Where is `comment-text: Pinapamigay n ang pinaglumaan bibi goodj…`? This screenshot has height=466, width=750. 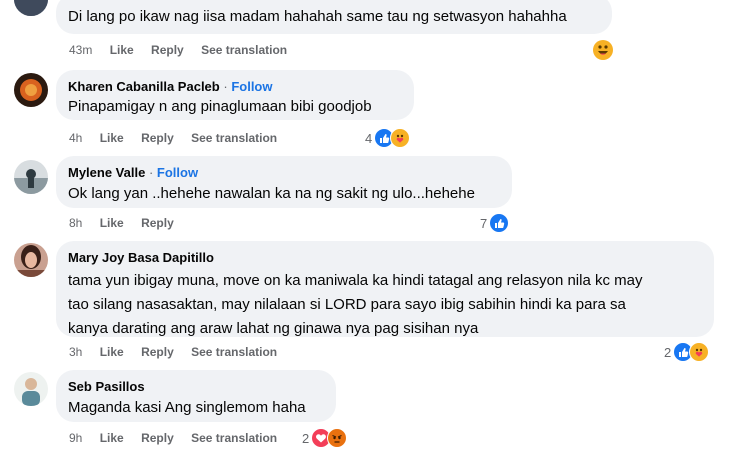
comment-text: Pinapamigay n ang pinaglumaan bibi goodj… is located at coordinates (220, 106).